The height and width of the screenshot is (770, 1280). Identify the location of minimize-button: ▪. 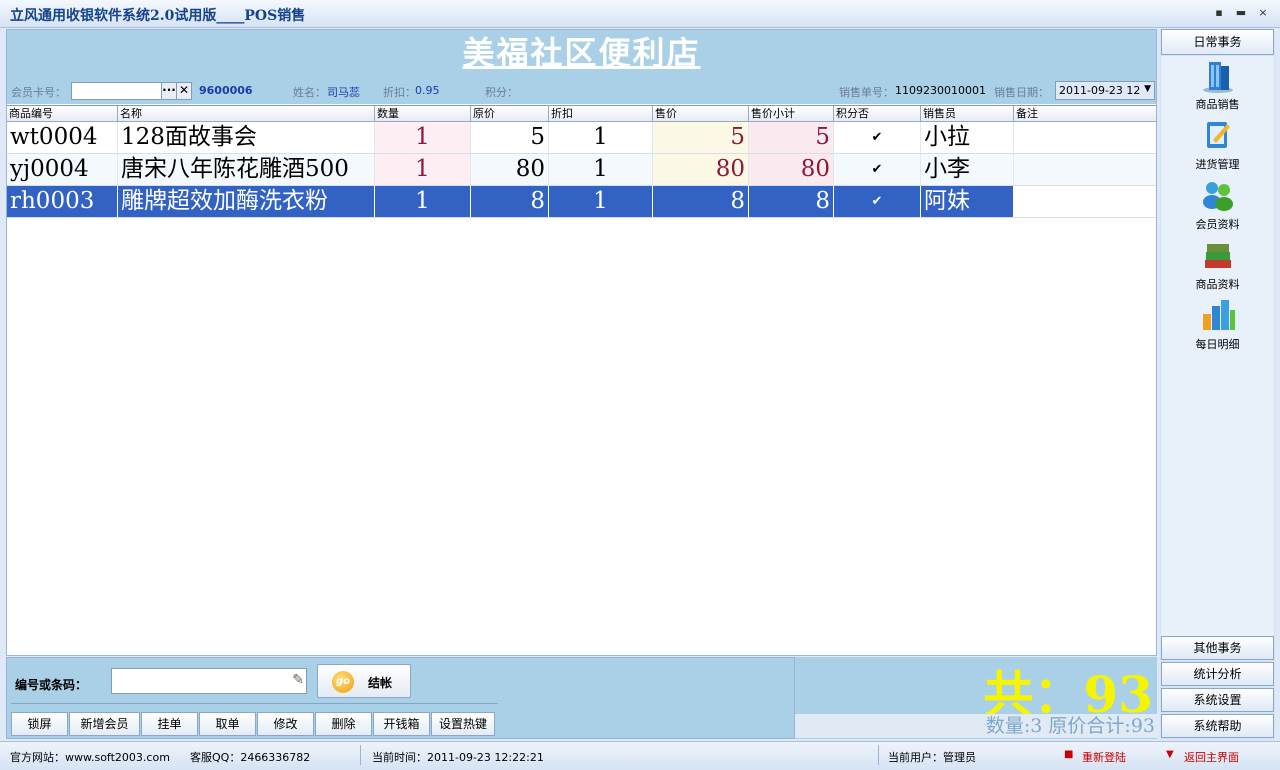
(1219, 13).